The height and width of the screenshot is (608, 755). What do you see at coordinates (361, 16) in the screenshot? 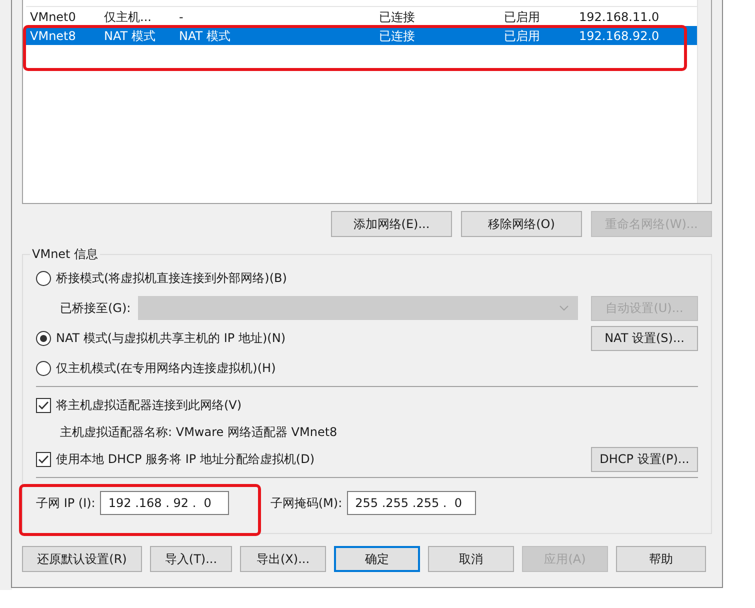
I see `table-row: VMnet0 仅主机... - 已连接 已启用 192.168.11.0` at bounding box center [361, 16].